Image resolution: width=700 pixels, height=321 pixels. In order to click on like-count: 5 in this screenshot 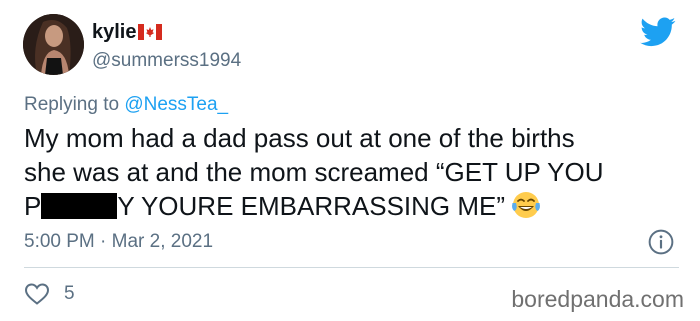, I will do `click(69, 293)`.